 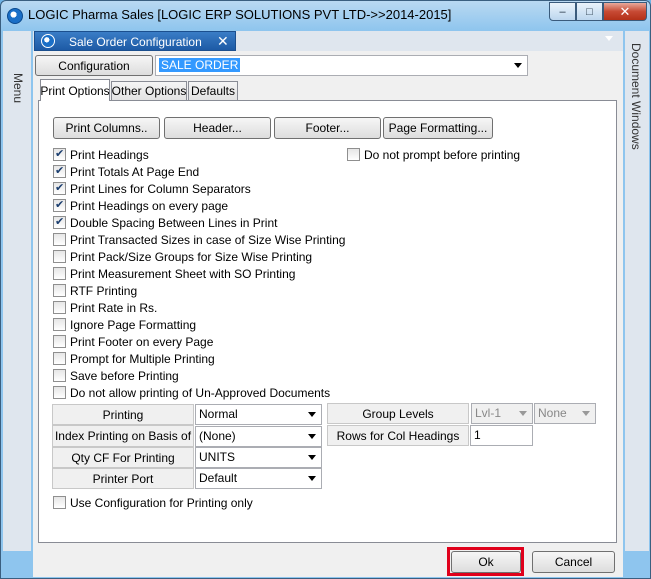 What do you see at coordinates (258, 436) in the screenshot?
I see `index-printing-select: (None)` at bounding box center [258, 436].